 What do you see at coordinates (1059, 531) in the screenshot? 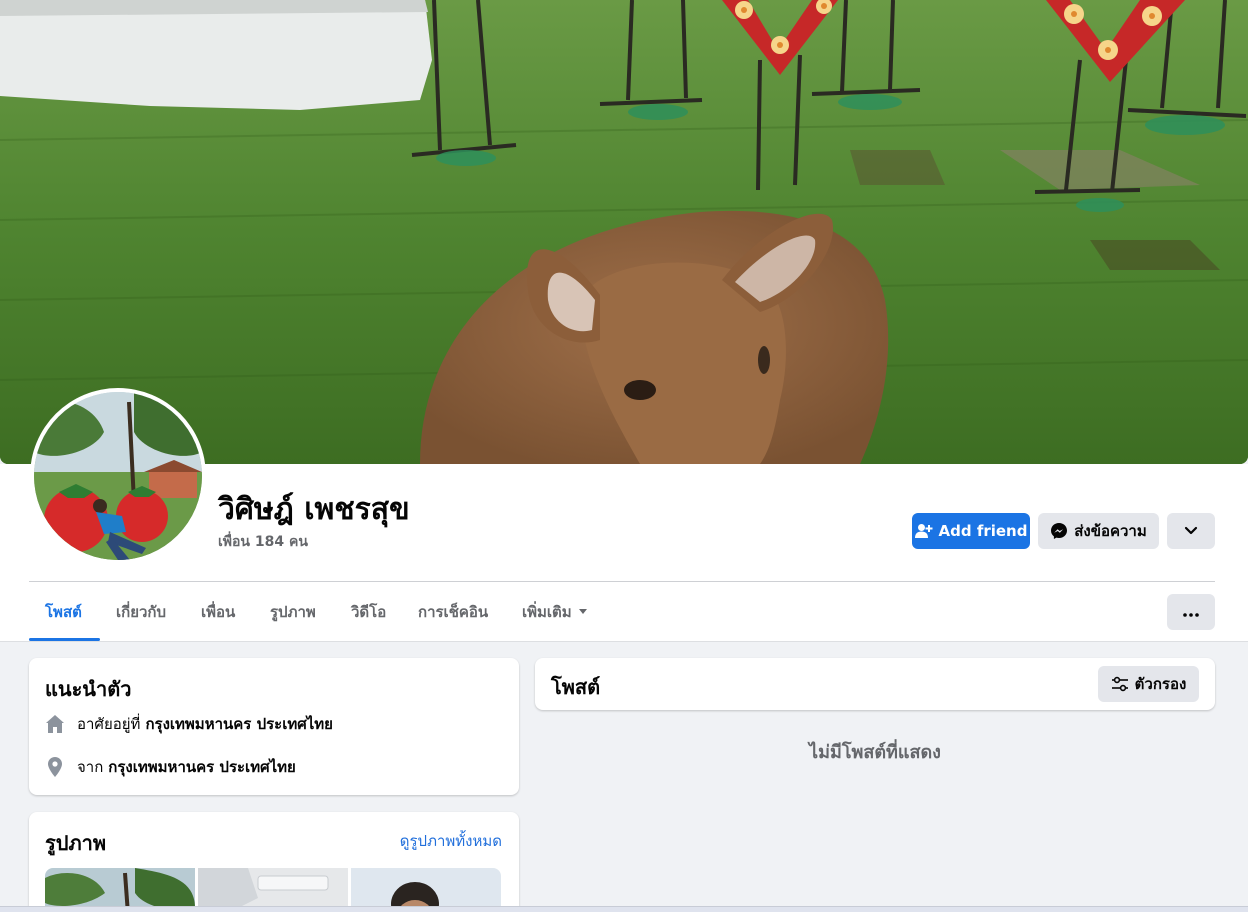
I see `messenger-icon` at bounding box center [1059, 531].